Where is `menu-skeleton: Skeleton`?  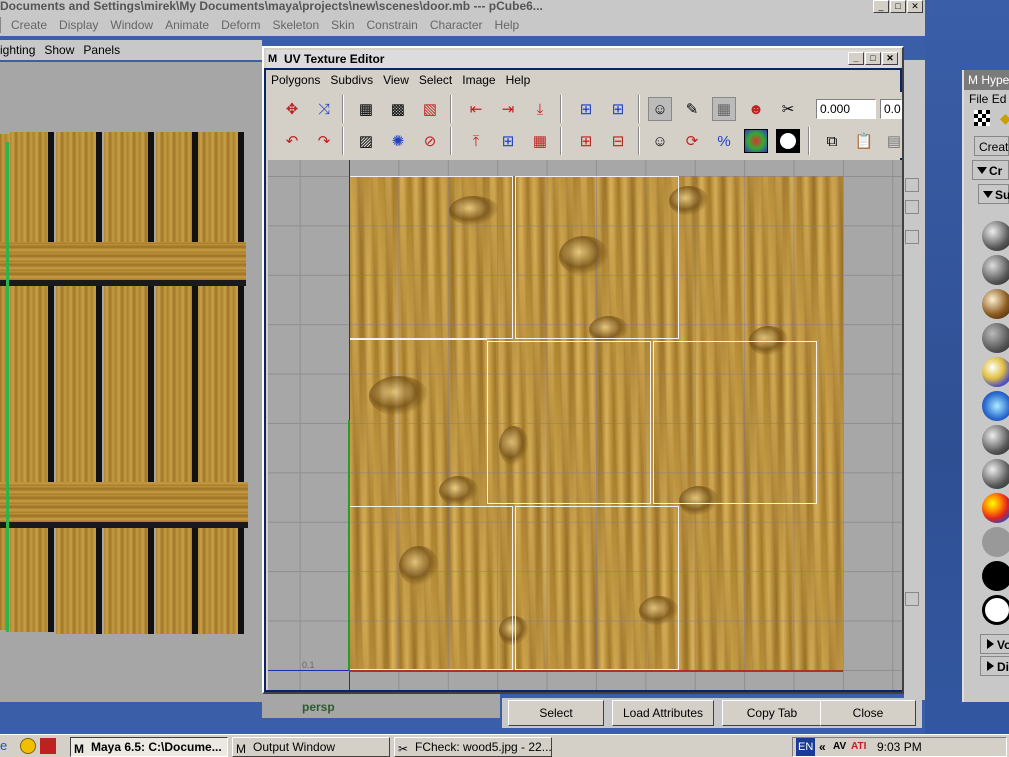 menu-skeleton: Skeleton is located at coordinates (295, 25).